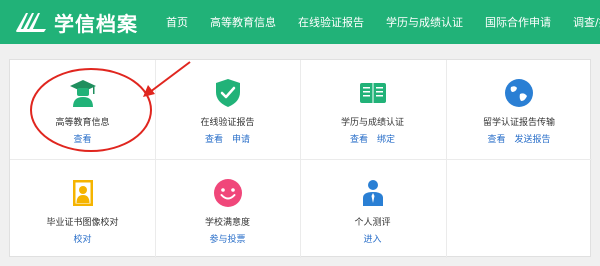 Image resolution: width=600 pixels, height=266 pixels. I want to click on card-links: 查看 发送报告, so click(519, 138).